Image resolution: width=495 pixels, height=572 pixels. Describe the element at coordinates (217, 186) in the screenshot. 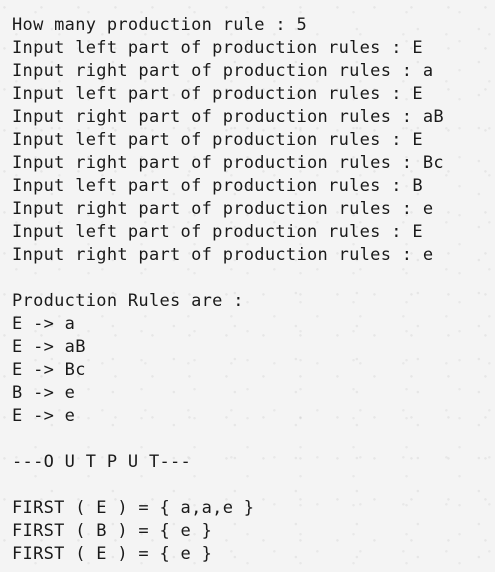

I see `input-left-part-4: Input left part of production rules : B` at that location.